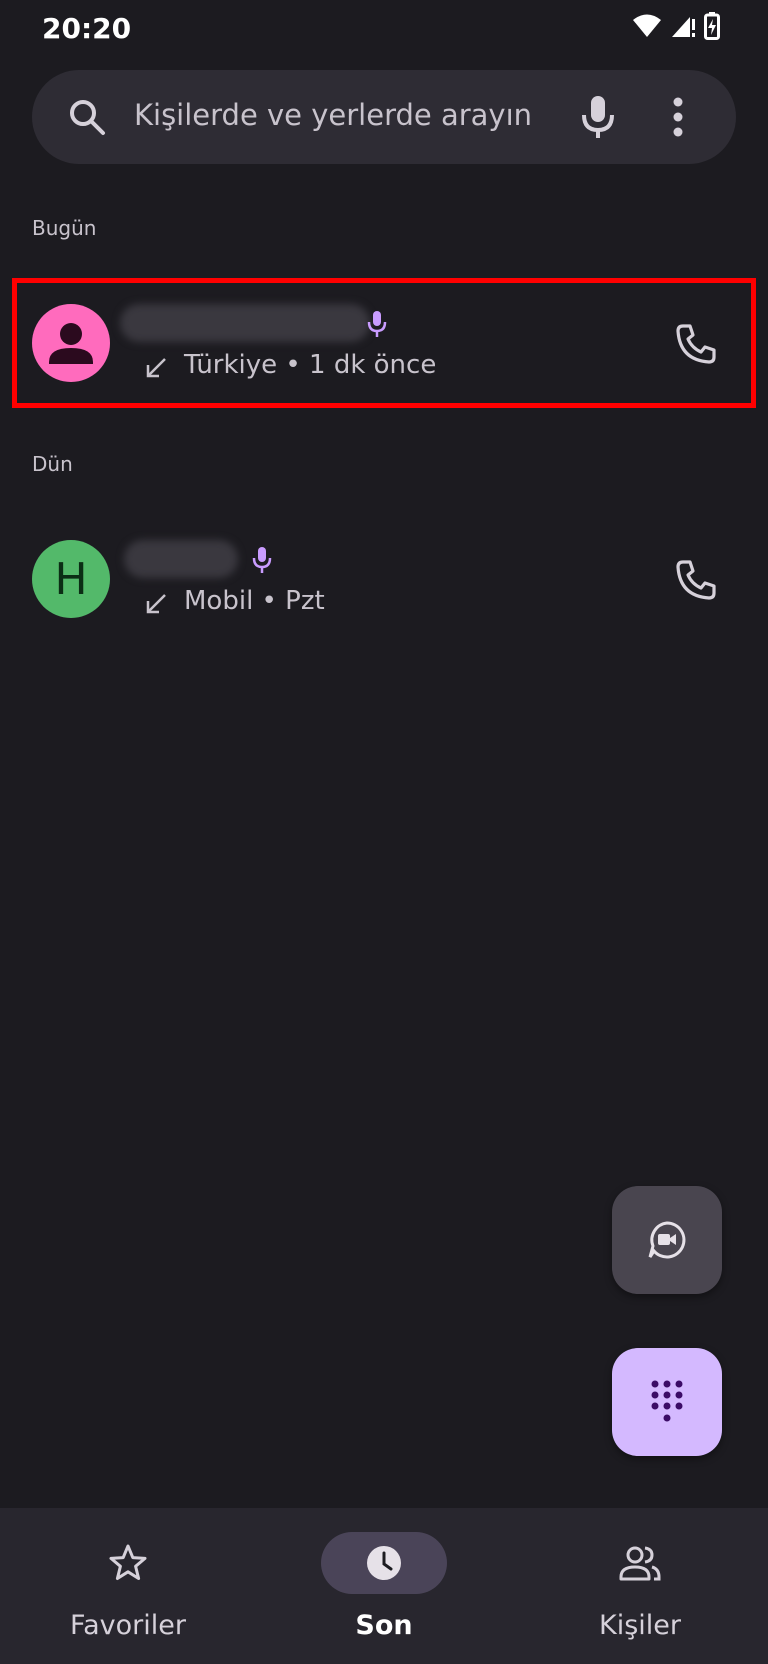 The height and width of the screenshot is (1664, 768). What do you see at coordinates (87, 117) in the screenshot?
I see `search-icon` at bounding box center [87, 117].